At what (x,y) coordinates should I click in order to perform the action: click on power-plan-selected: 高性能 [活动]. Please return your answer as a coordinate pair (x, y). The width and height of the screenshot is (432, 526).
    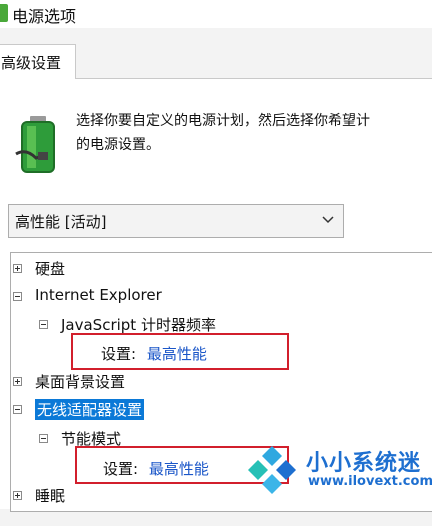
    Looking at the image, I should click on (61, 222).